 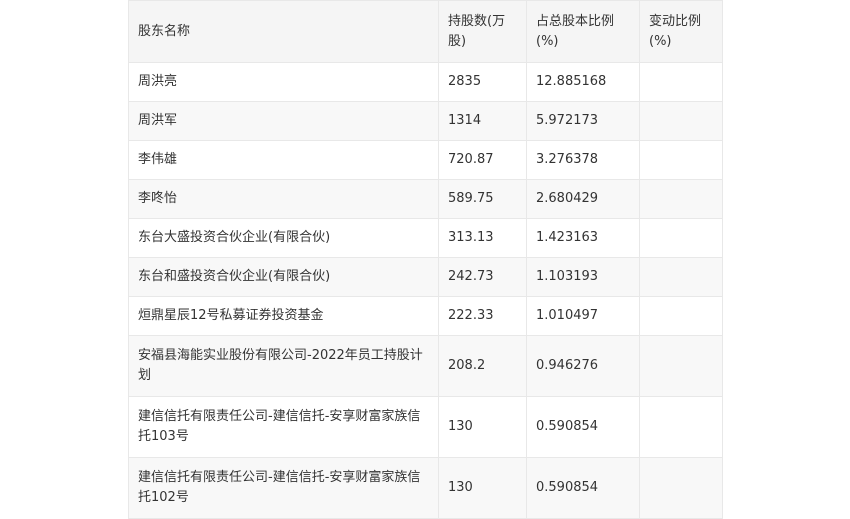 What do you see at coordinates (583, 82) in the screenshot?
I see `cell-share-ratio: 12.885168` at bounding box center [583, 82].